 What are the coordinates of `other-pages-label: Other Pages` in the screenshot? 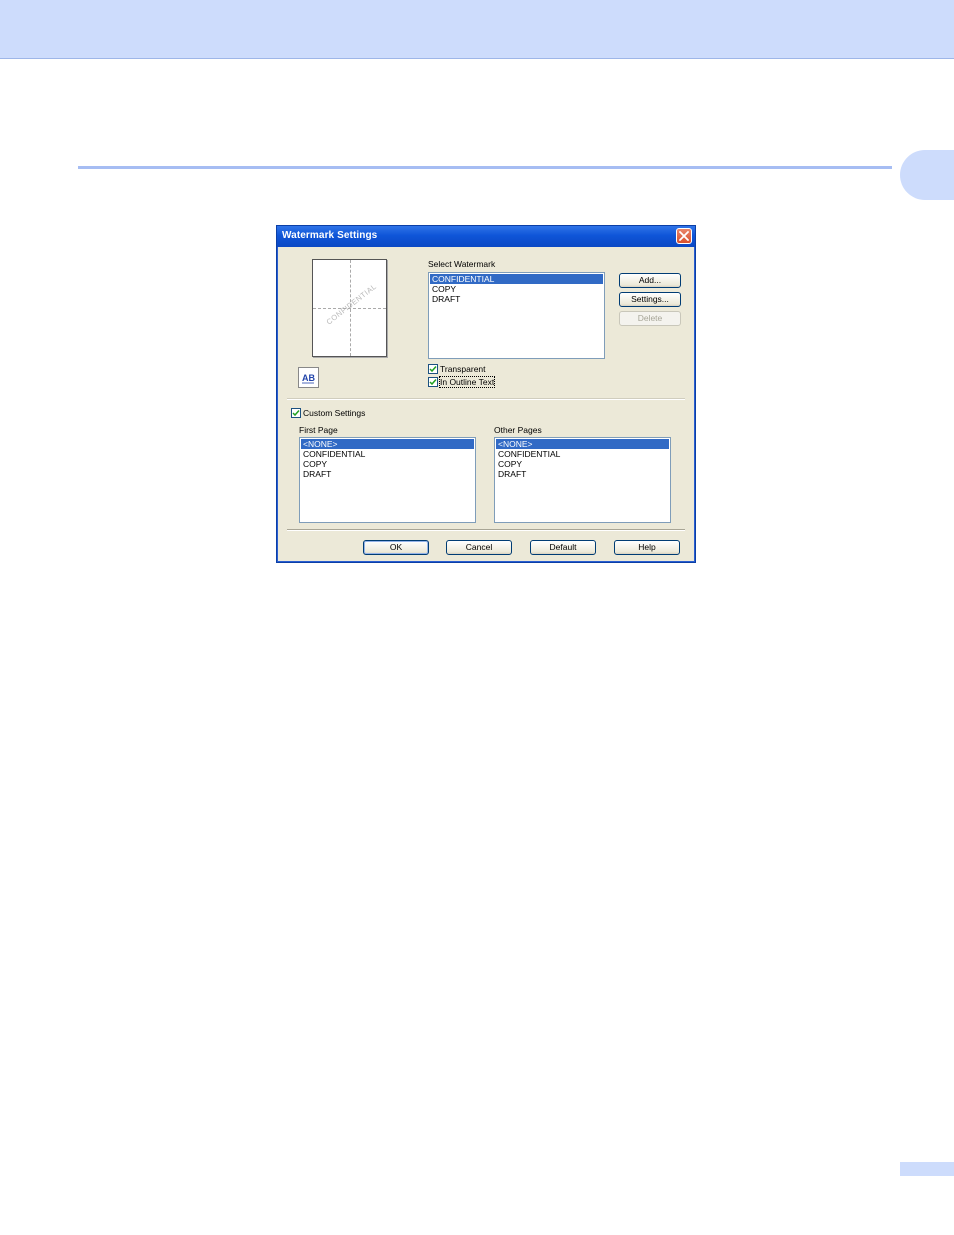 It's located at (518, 430).